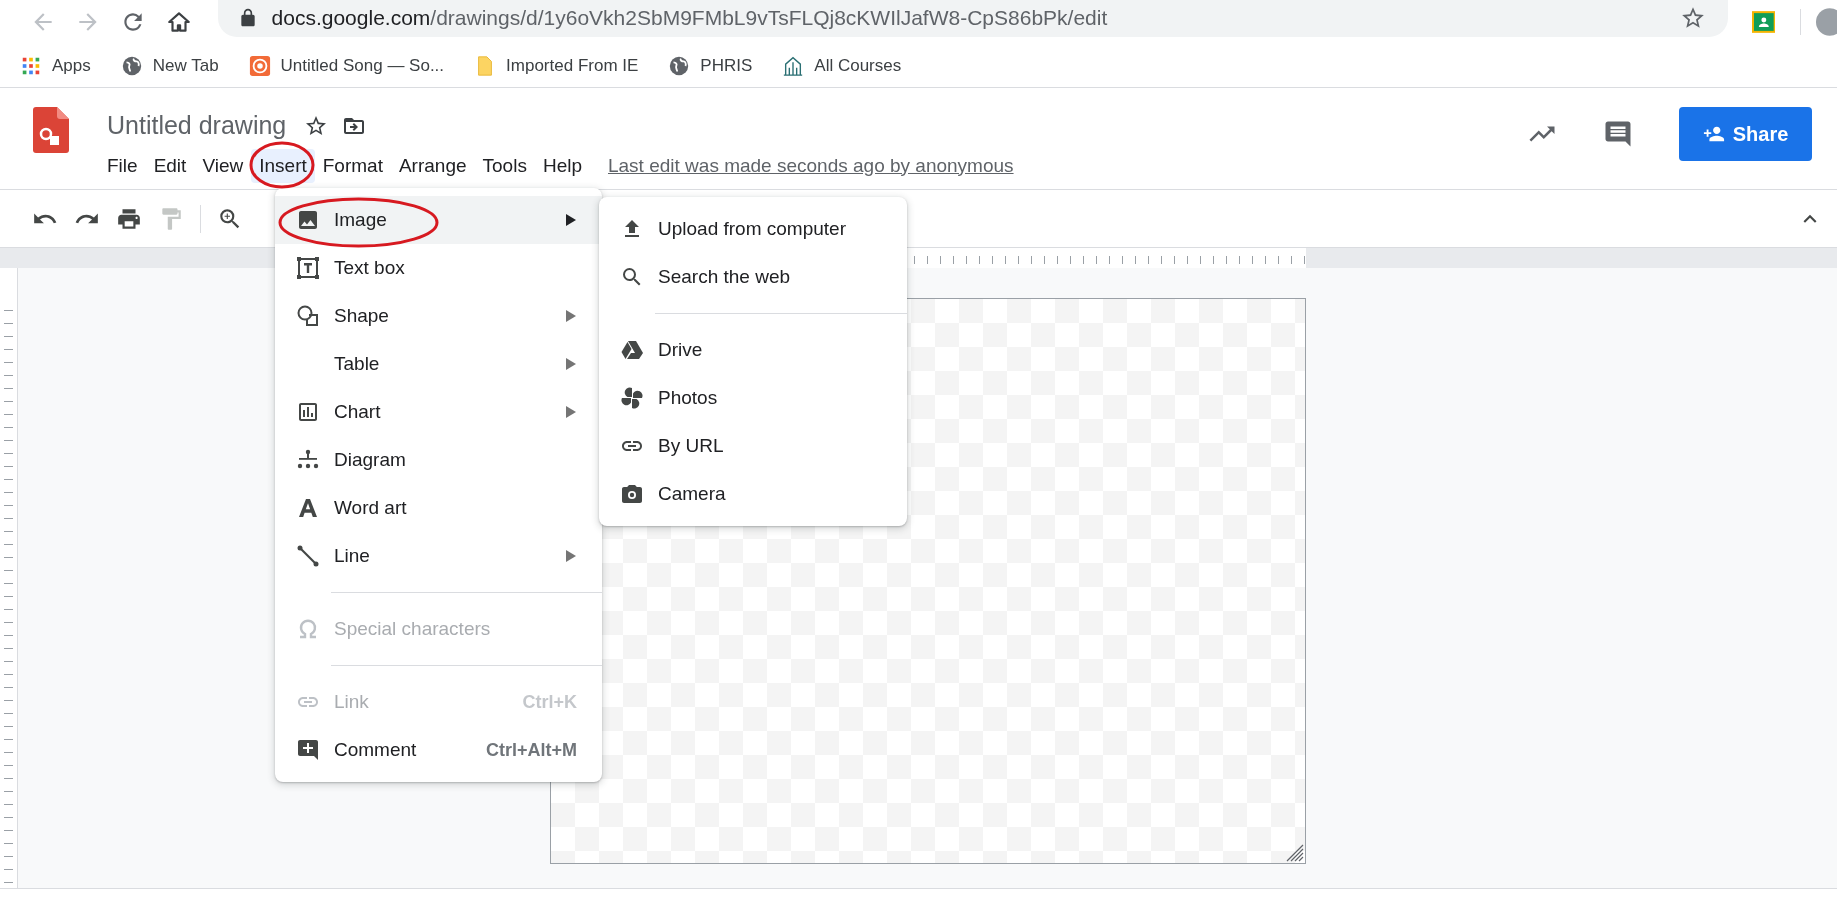 Image resolution: width=1837 pixels, height=909 pixels. What do you see at coordinates (811, 165) in the screenshot?
I see `last-edit-link: Last edit was made seconds ago by anonymous` at bounding box center [811, 165].